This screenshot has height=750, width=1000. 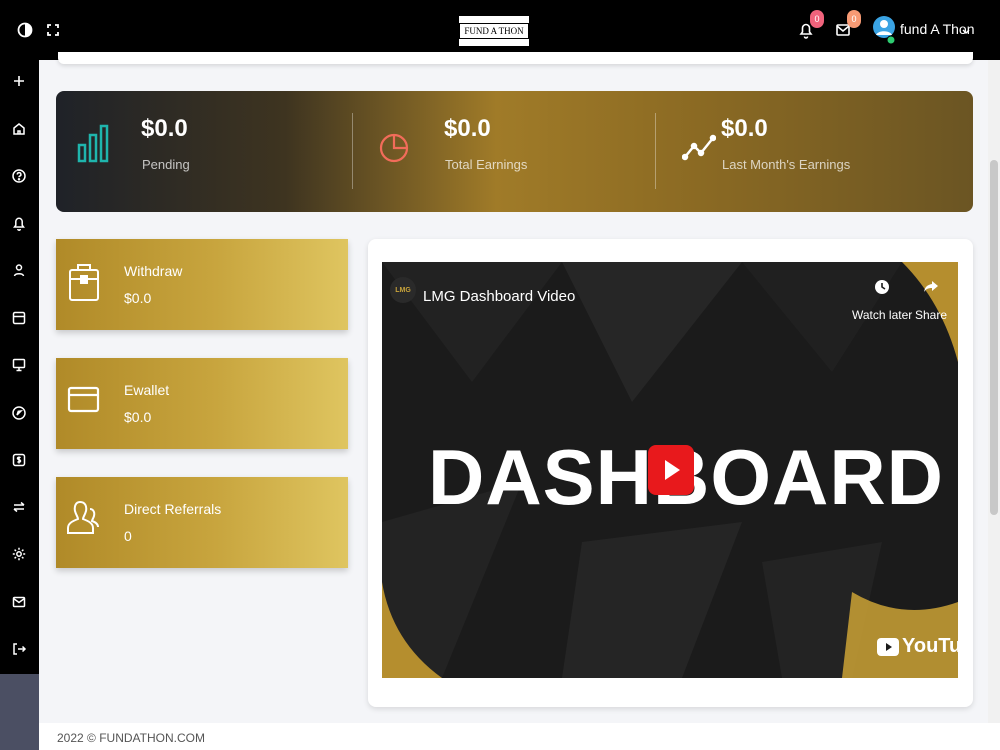 What do you see at coordinates (19, 223) in the screenshot?
I see `bell-icon` at bounding box center [19, 223].